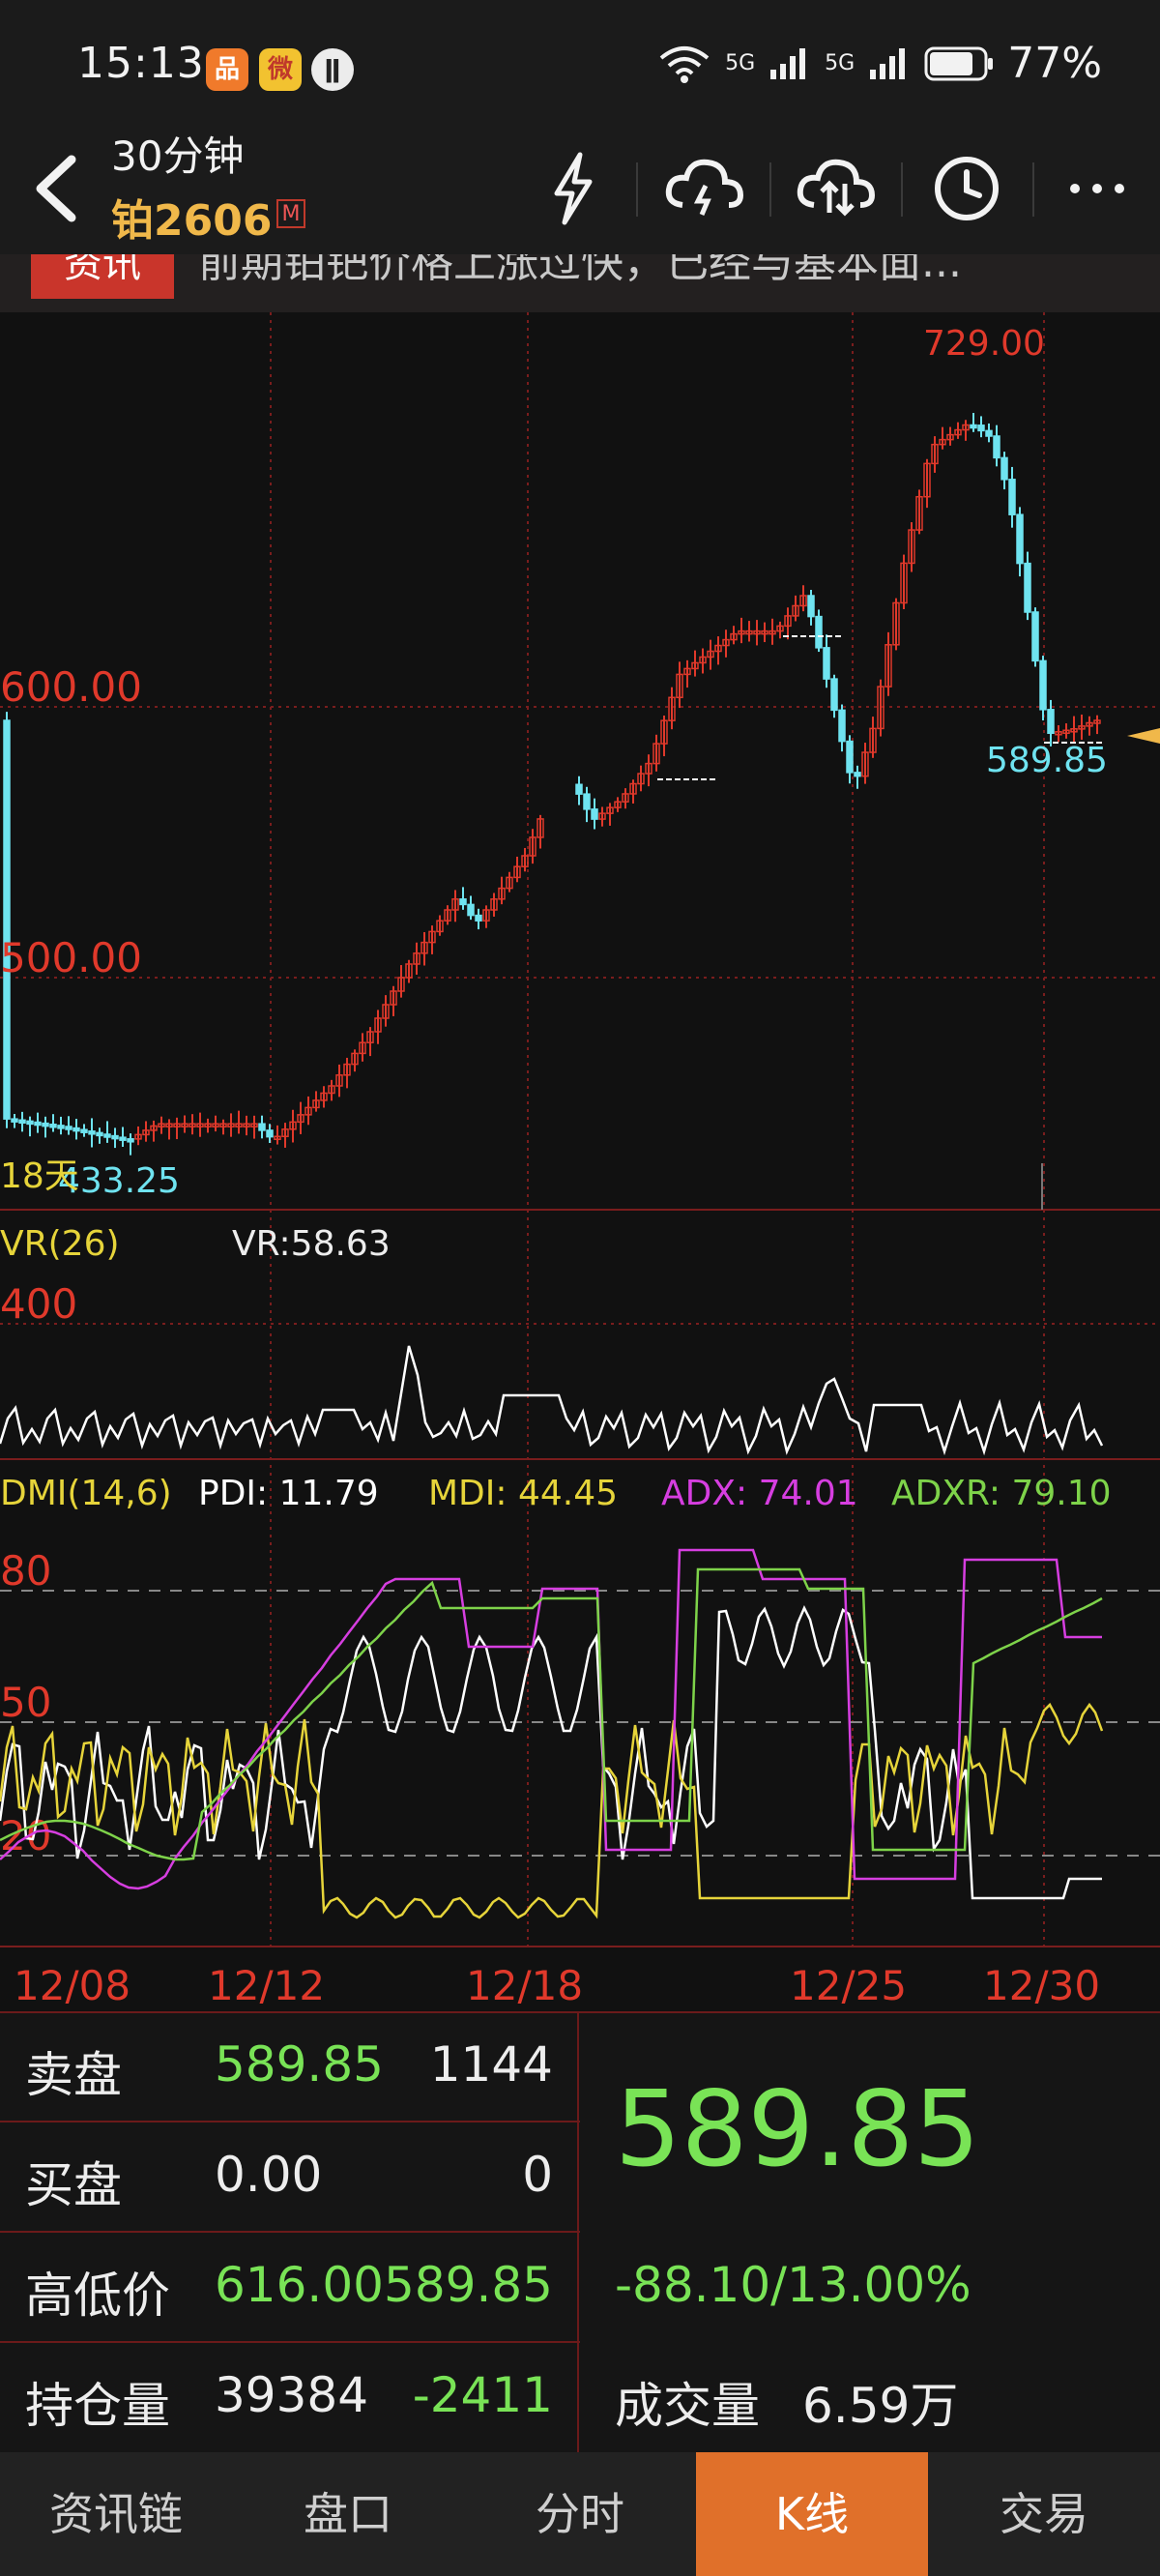 The height and width of the screenshot is (2576, 1160). What do you see at coordinates (177, 153) in the screenshot?
I see `period-label: 30分钟` at bounding box center [177, 153].